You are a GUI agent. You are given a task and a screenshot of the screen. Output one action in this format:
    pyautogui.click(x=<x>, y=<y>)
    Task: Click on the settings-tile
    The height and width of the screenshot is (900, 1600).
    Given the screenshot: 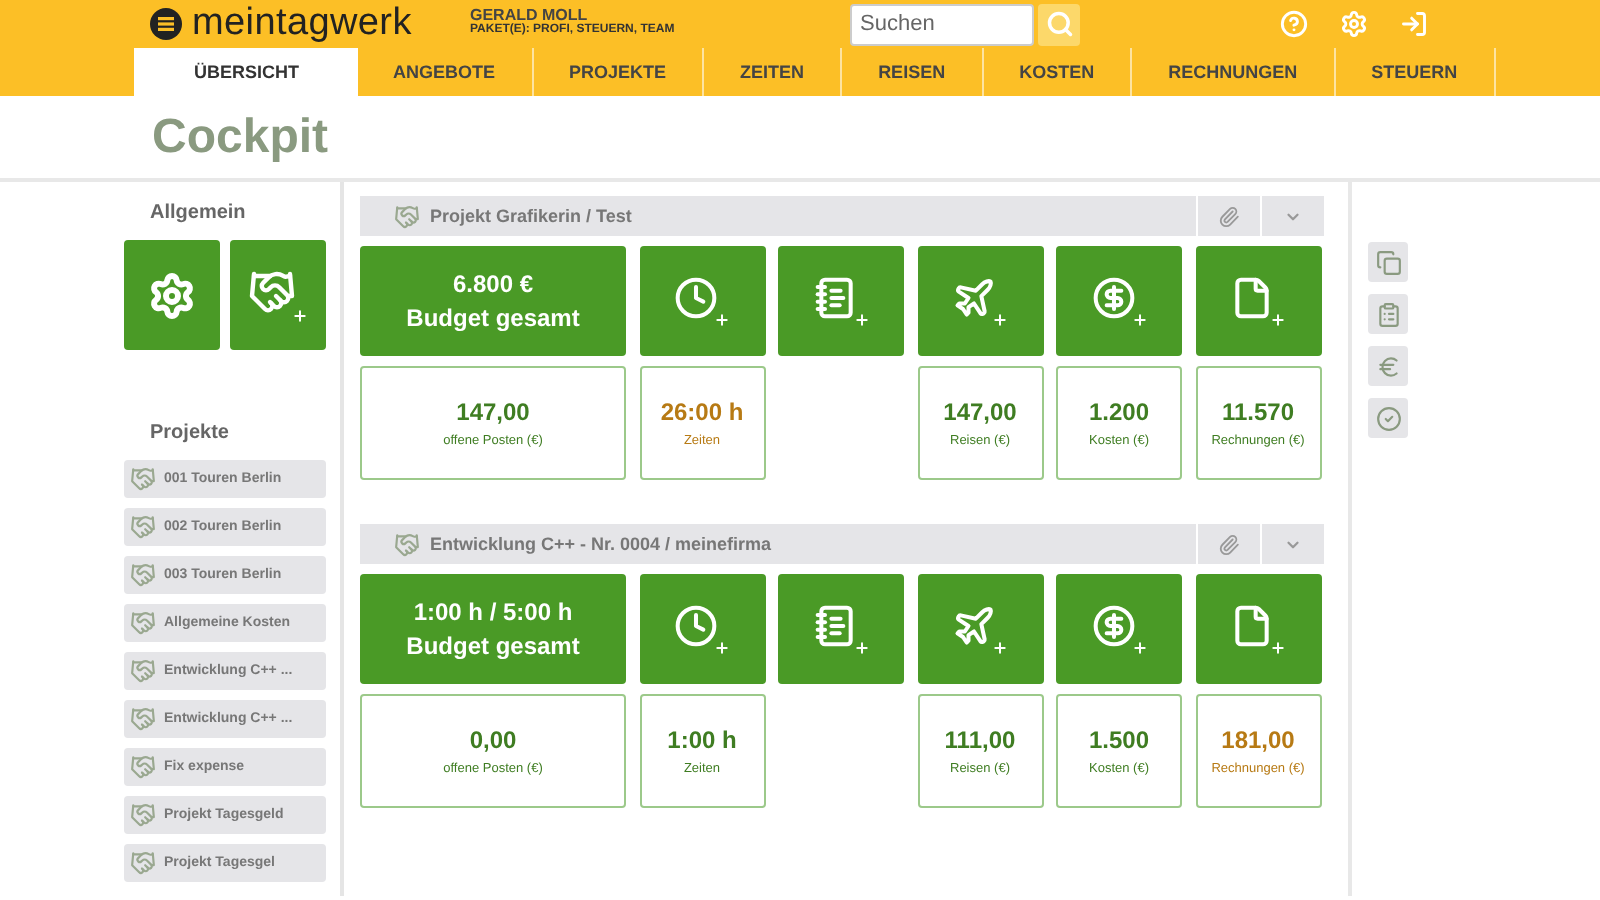 What is the action you would take?
    pyautogui.click(x=172, y=295)
    